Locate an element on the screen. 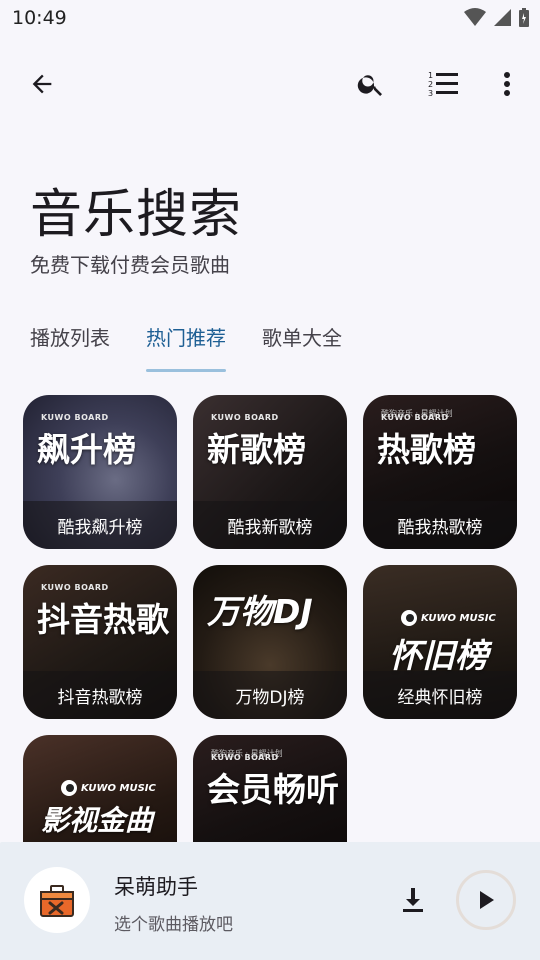 The height and width of the screenshot is (960, 540). back-button is located at coordinates (42, 84).